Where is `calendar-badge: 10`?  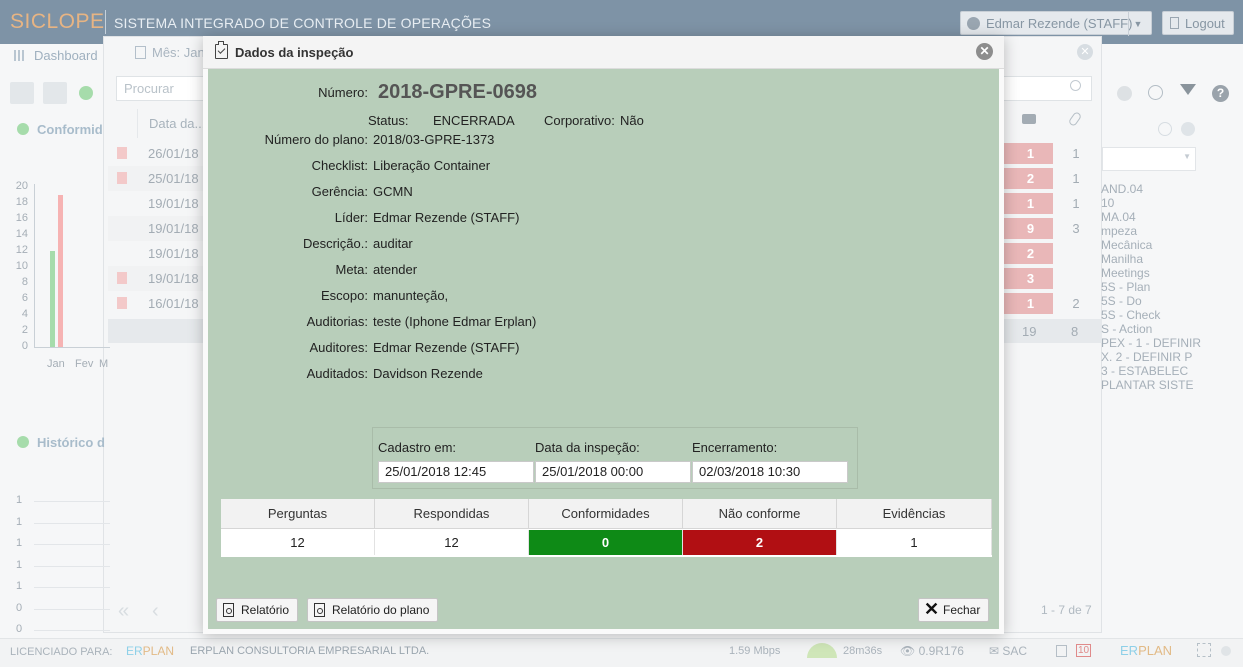
calendar-badge: 10 is located at coordinates (1084, 650).